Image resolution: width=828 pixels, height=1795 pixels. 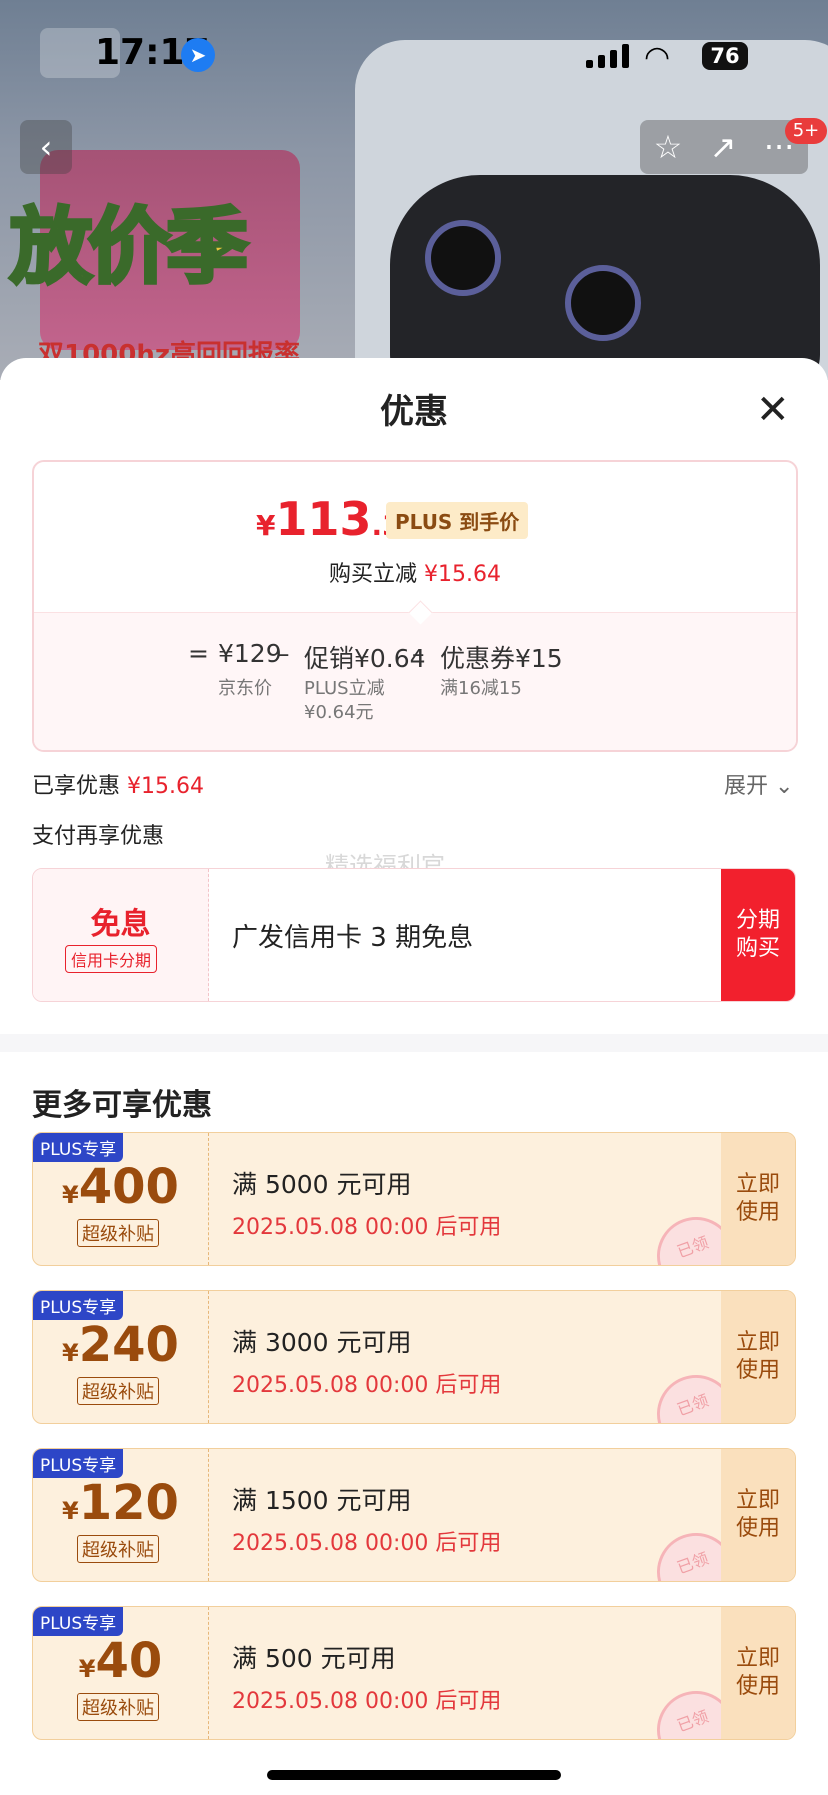 What do you see at coordinates (415, 574) in the screenshot?
I see `purchase-reduction: 购买立减 ¥15.64` at bounding box center [415, 574].